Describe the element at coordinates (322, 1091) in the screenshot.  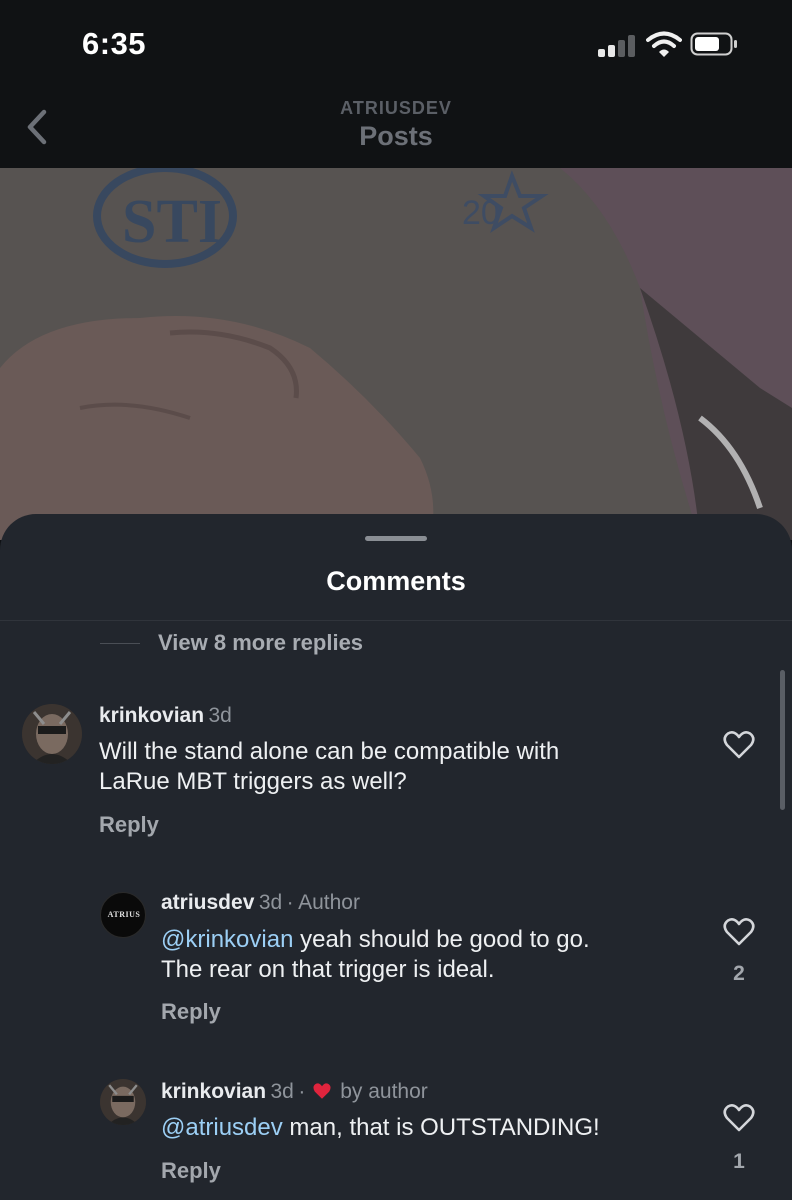
I see `heart-filled-icon` at that location.